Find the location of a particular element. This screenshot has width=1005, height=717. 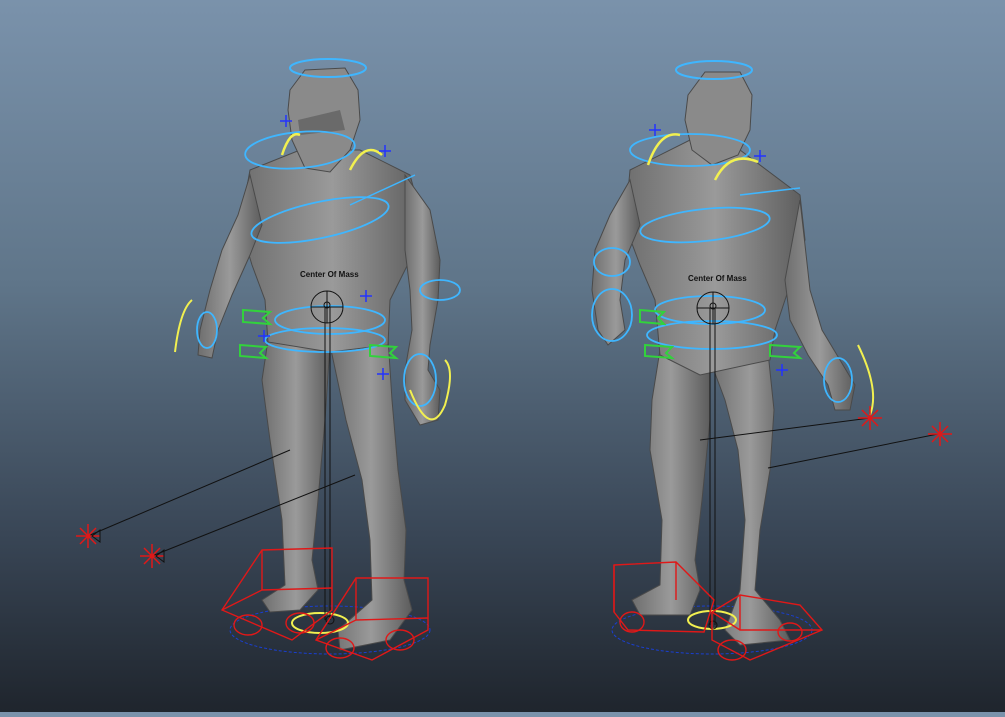

front-left-leg is located at coordinates (296, 476).